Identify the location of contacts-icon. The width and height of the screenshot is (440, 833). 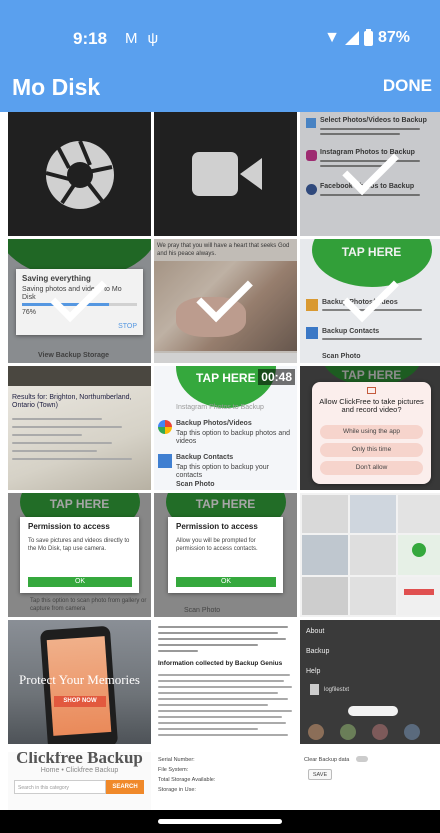
(165, 461).